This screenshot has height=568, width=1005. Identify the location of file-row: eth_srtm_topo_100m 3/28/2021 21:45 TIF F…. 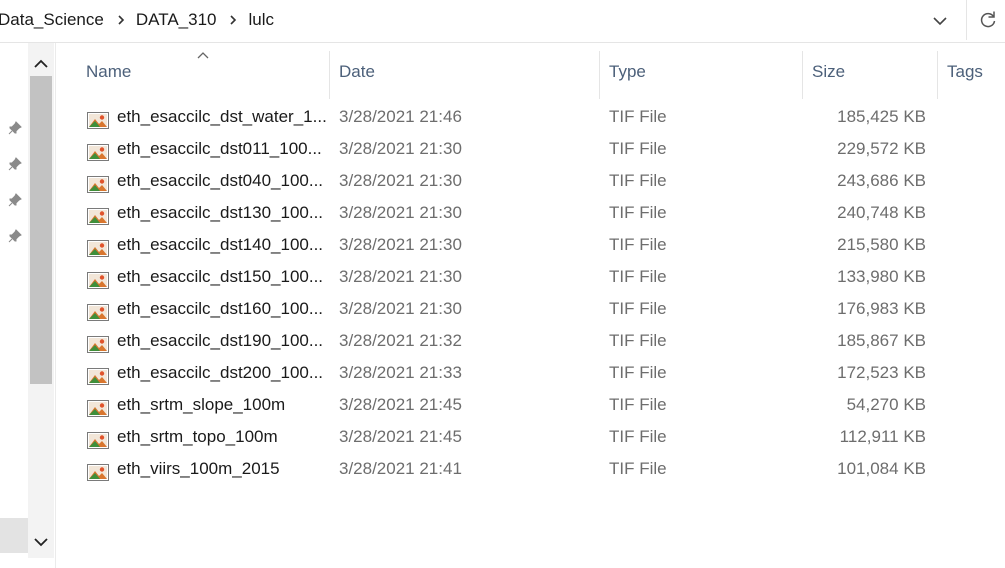
(530, 437).